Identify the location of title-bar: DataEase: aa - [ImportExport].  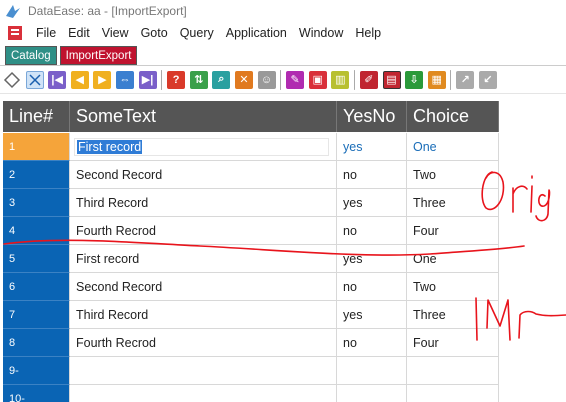
(283, 11).